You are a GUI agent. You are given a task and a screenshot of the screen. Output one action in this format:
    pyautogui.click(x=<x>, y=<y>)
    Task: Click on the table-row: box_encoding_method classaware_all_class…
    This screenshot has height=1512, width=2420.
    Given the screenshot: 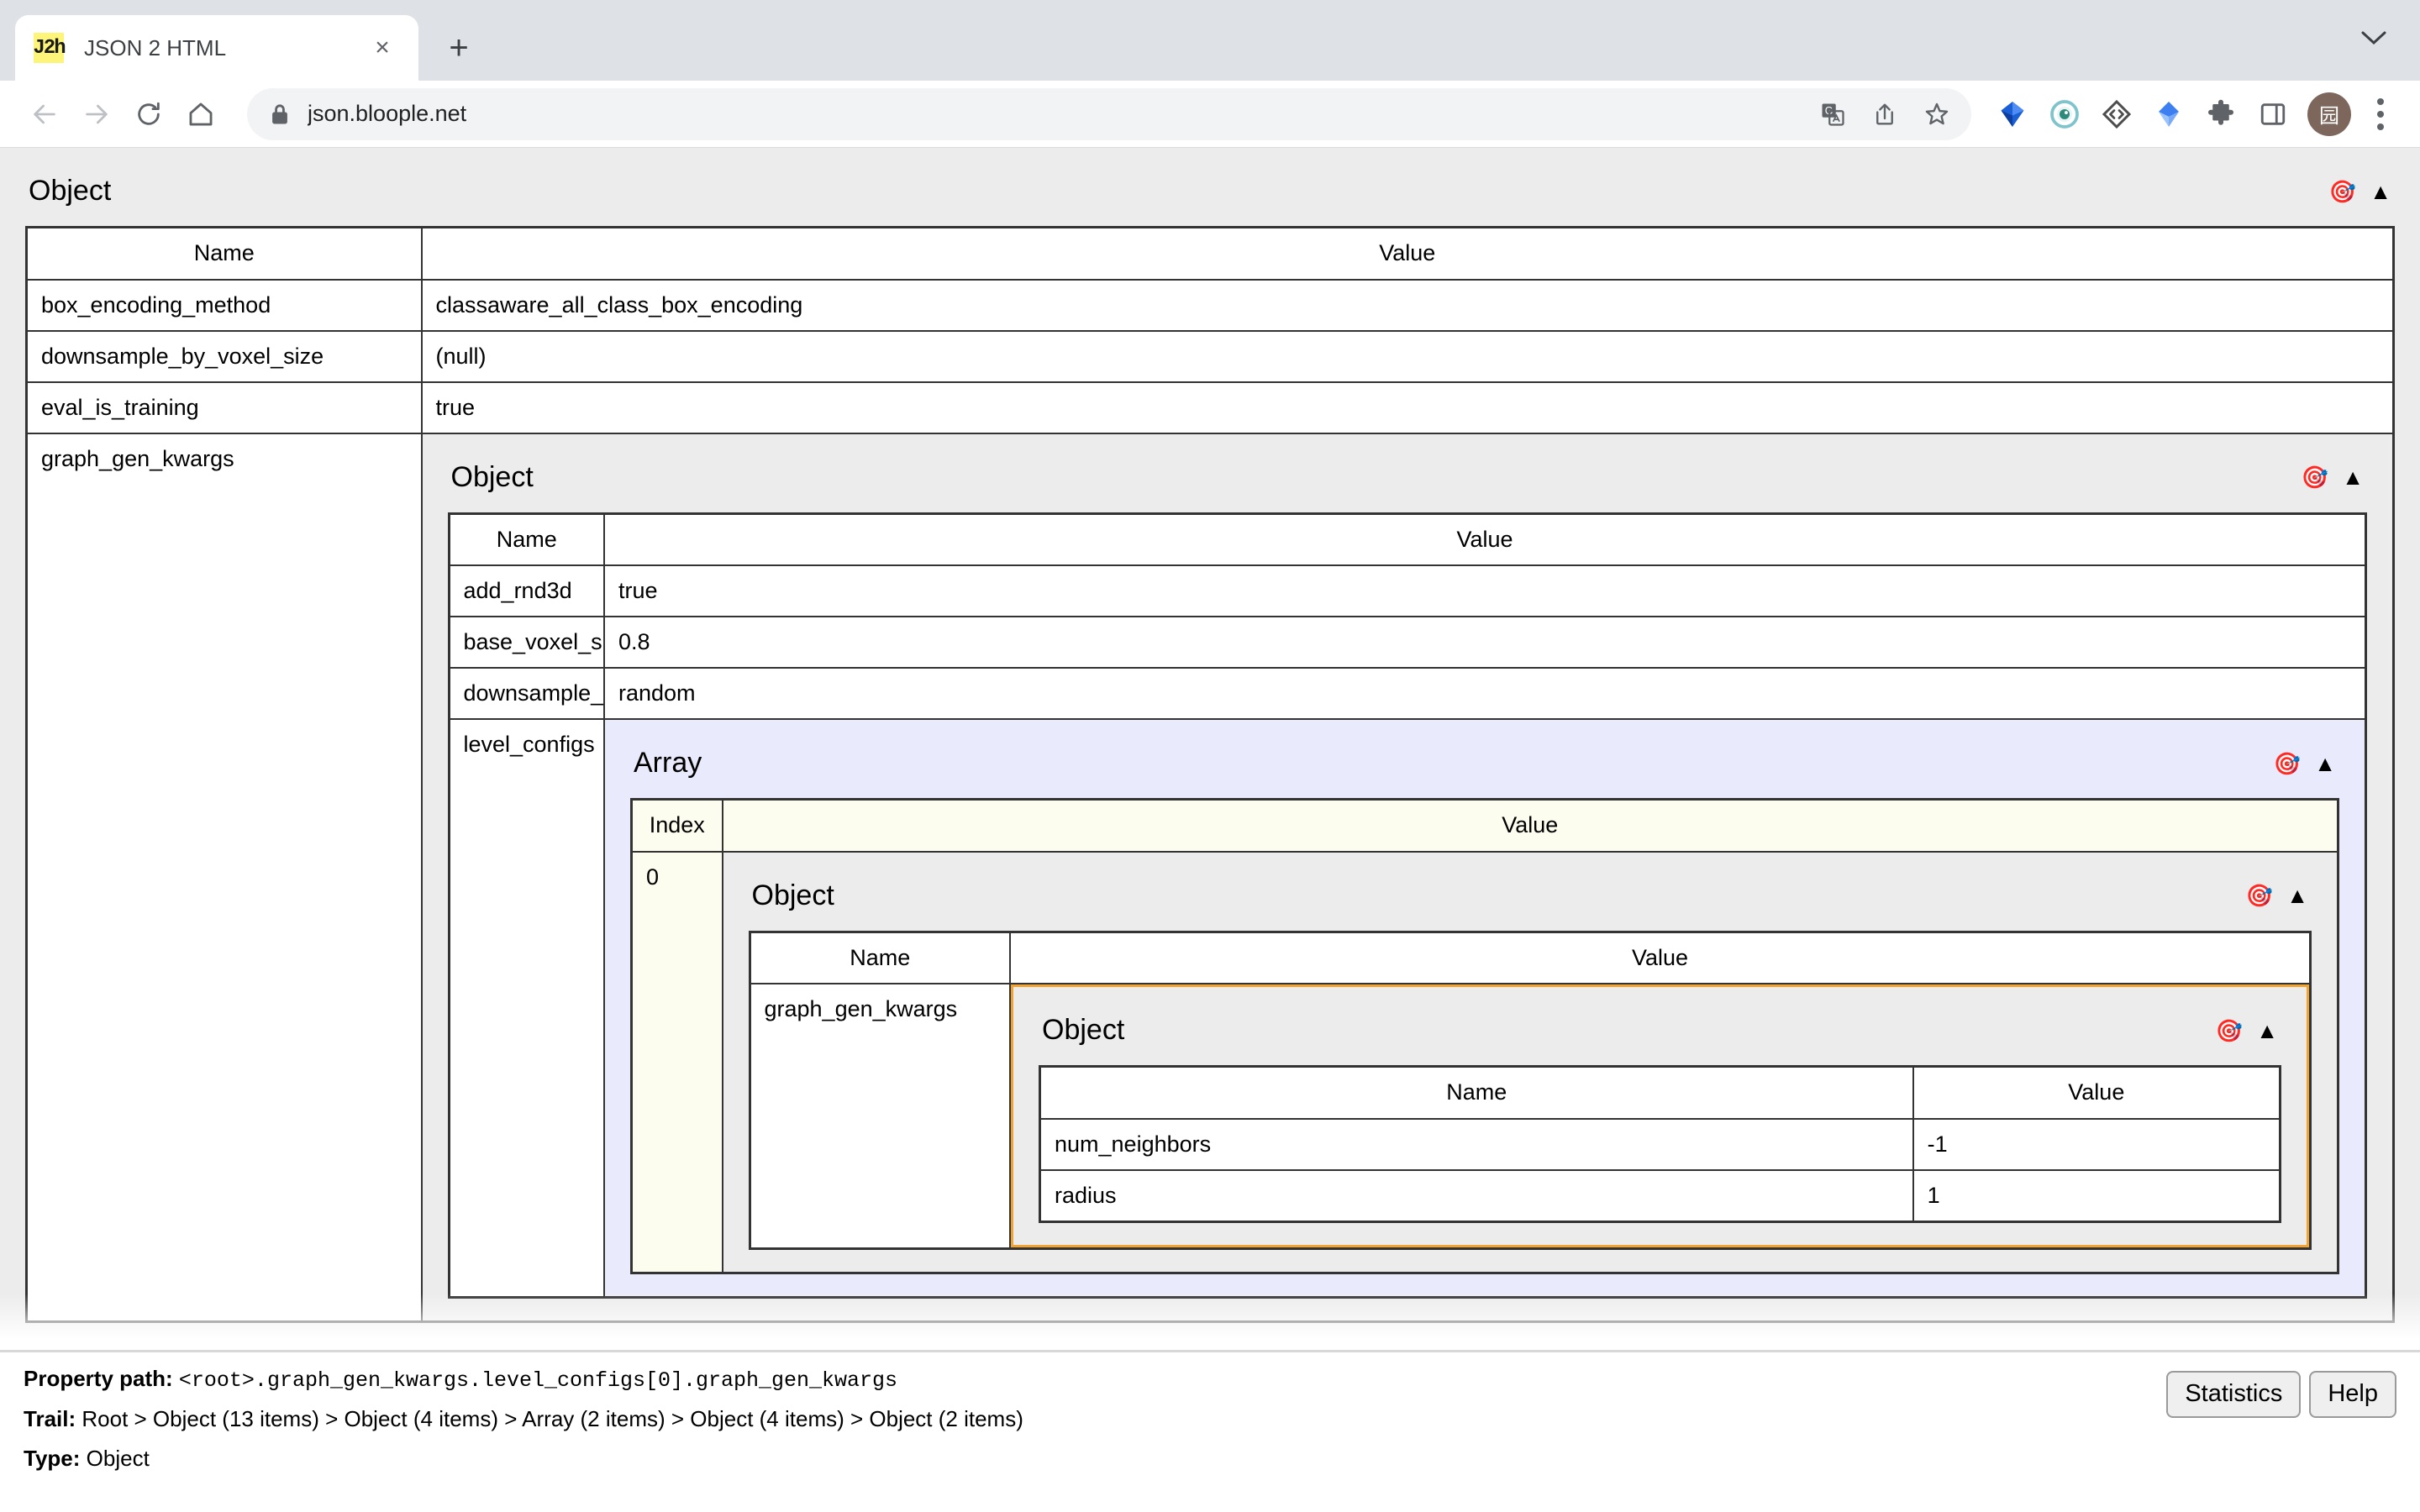 What is the action you would take?
    pyautogui.click(x=1210, y=305)
    